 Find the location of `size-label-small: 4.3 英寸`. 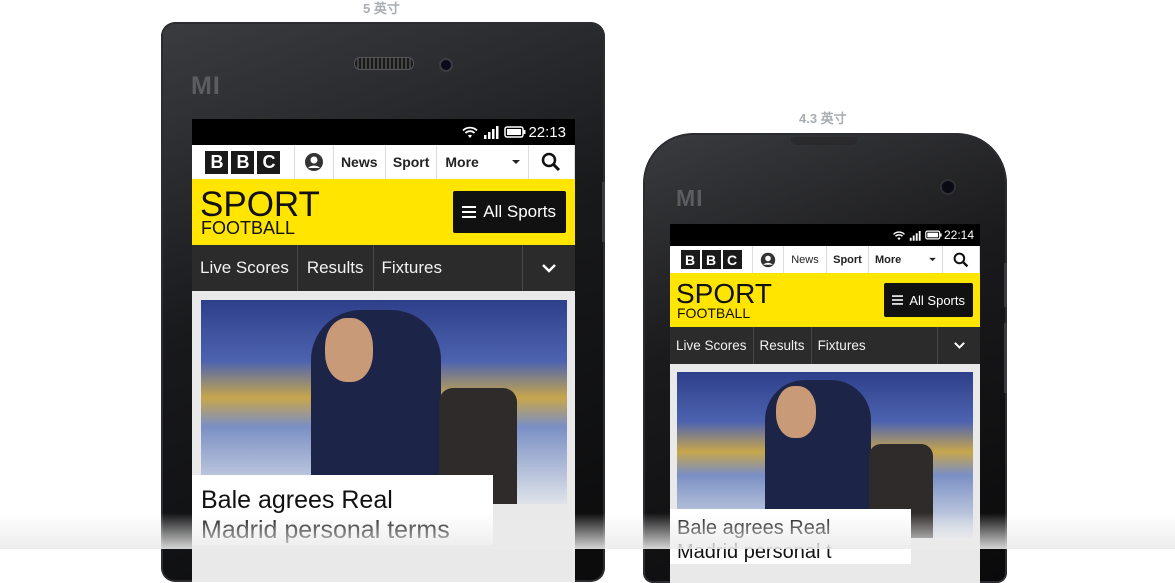

size-label-small: 4.3 英寸 is located at coordinates (823, 118).